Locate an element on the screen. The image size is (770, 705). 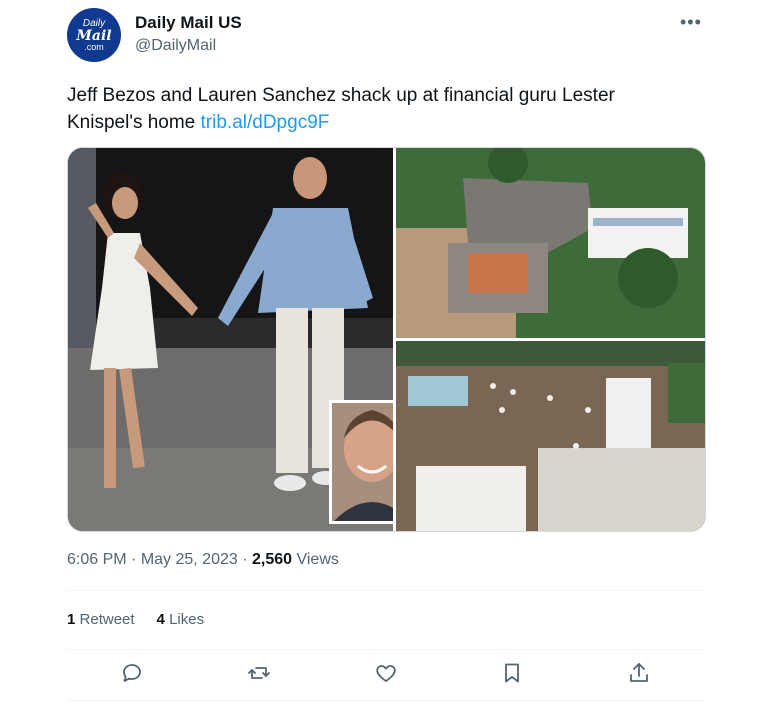
retweets-stat: 1 Retweet is located at coordinates (101, 619).